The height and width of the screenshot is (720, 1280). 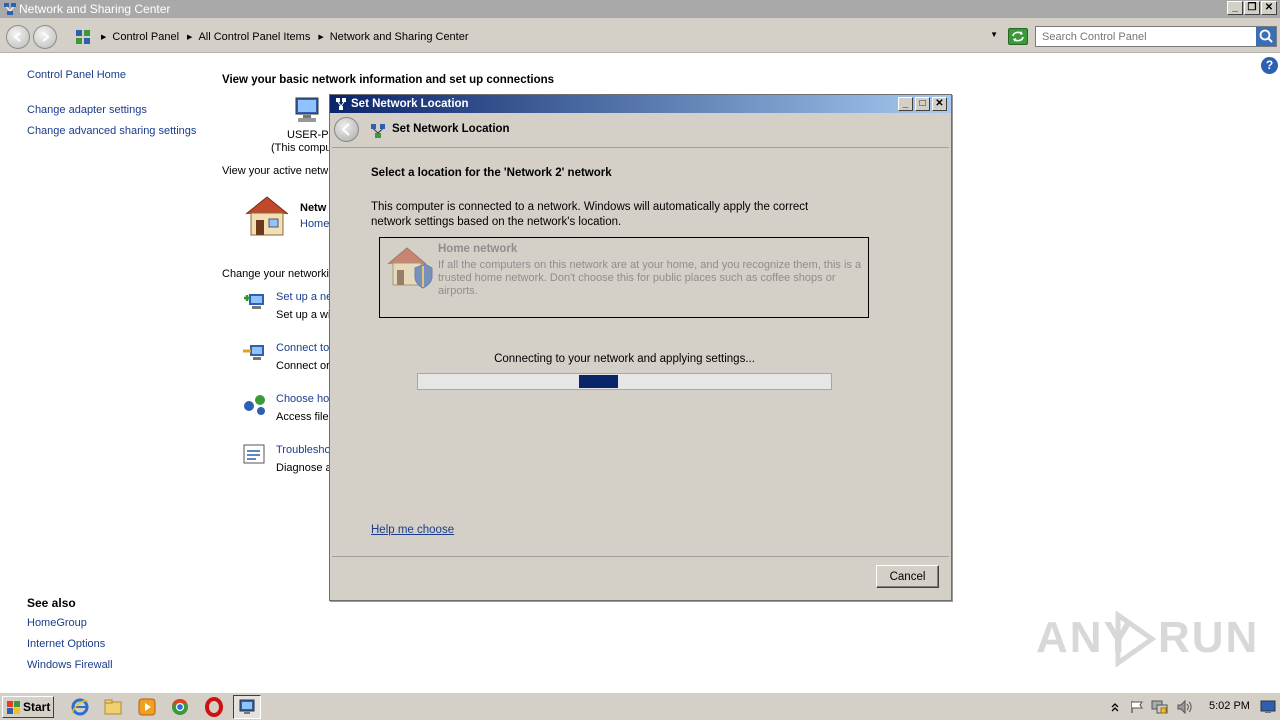 What do you see at coordinates (70, 665) in the screenshot?
I see `windows-firewall-link: Windows Firewall` at bounding box center [70, 665].